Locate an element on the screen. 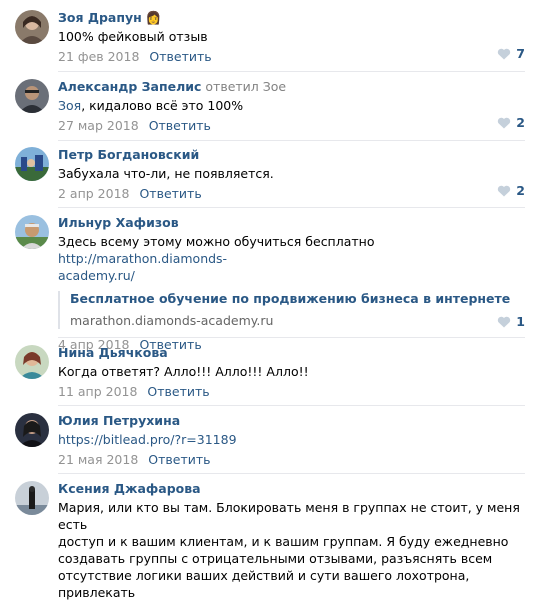  comment-date: 21 мая 2018 is located at coordinates (98, 459).